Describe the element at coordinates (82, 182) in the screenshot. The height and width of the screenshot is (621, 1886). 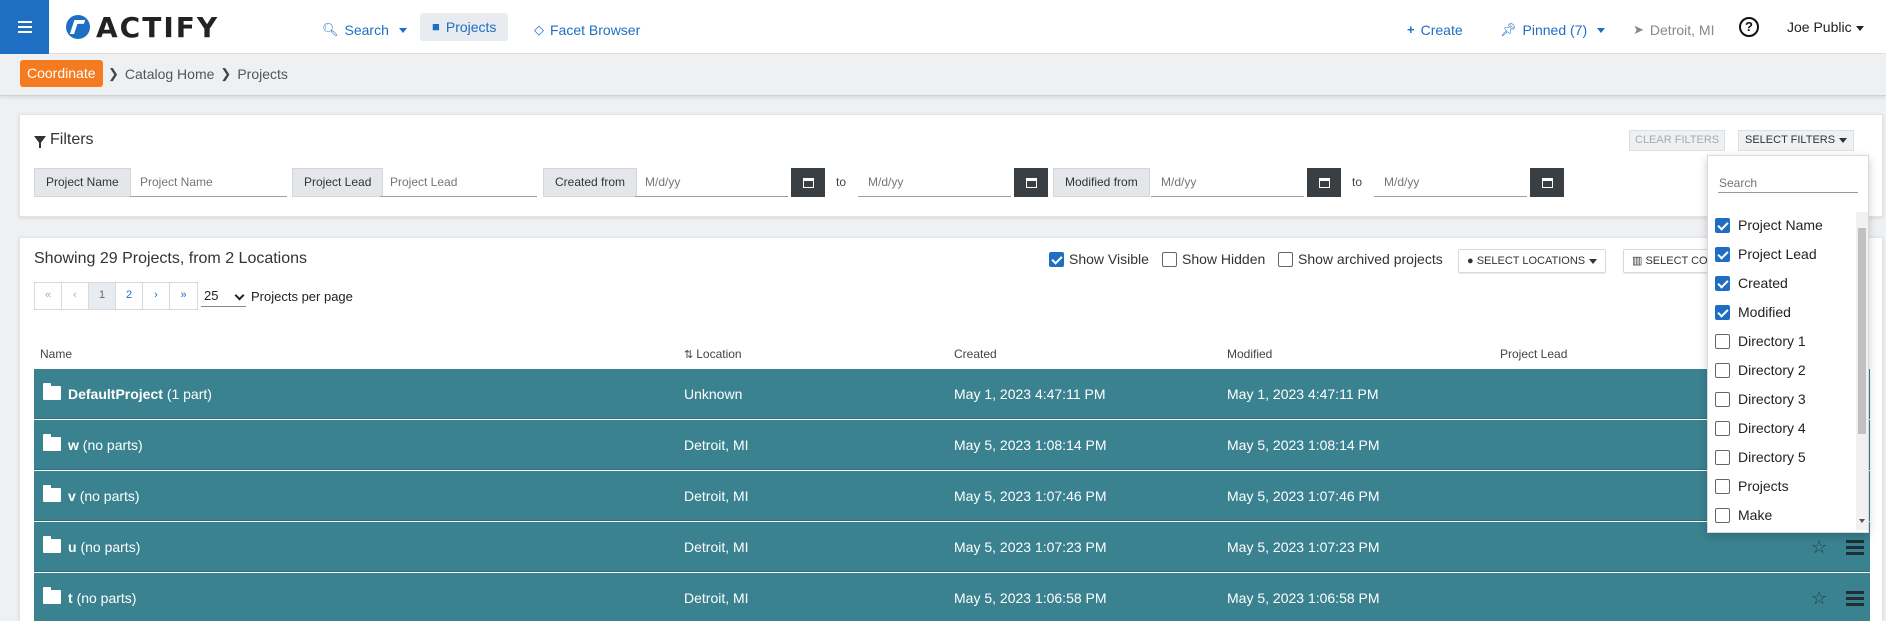
I see `project-name-label: Project Name` at that location.